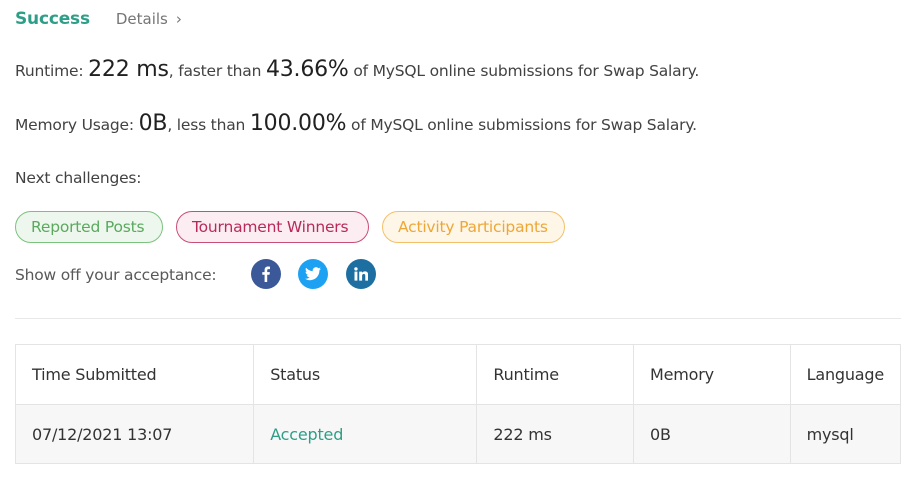 The width and height of the screenshot is (916, 500). What do you see at coordinates (128, 69) in the screenshot?
I see `runtime-value: 222 ms` at bounding box center [128, 69].